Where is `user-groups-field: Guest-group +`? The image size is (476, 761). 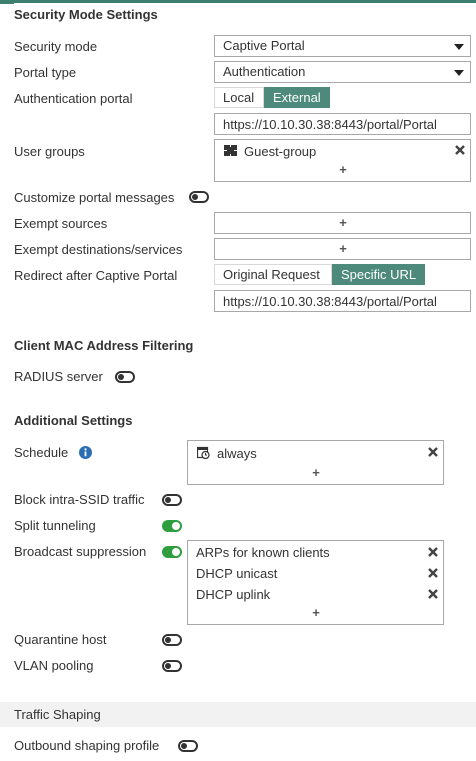
user-groups-field: Guest-group + is located at coordinates (342, 160).